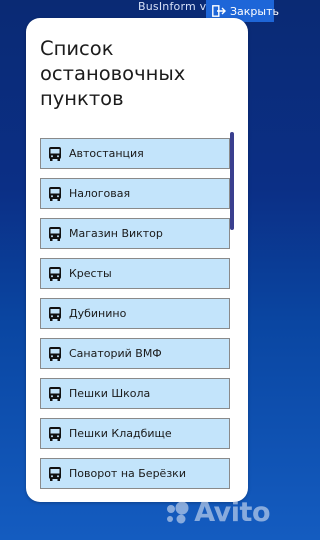 This screenshot has height=540, width=320. I want to click on exit-icon, so click(219, 11).